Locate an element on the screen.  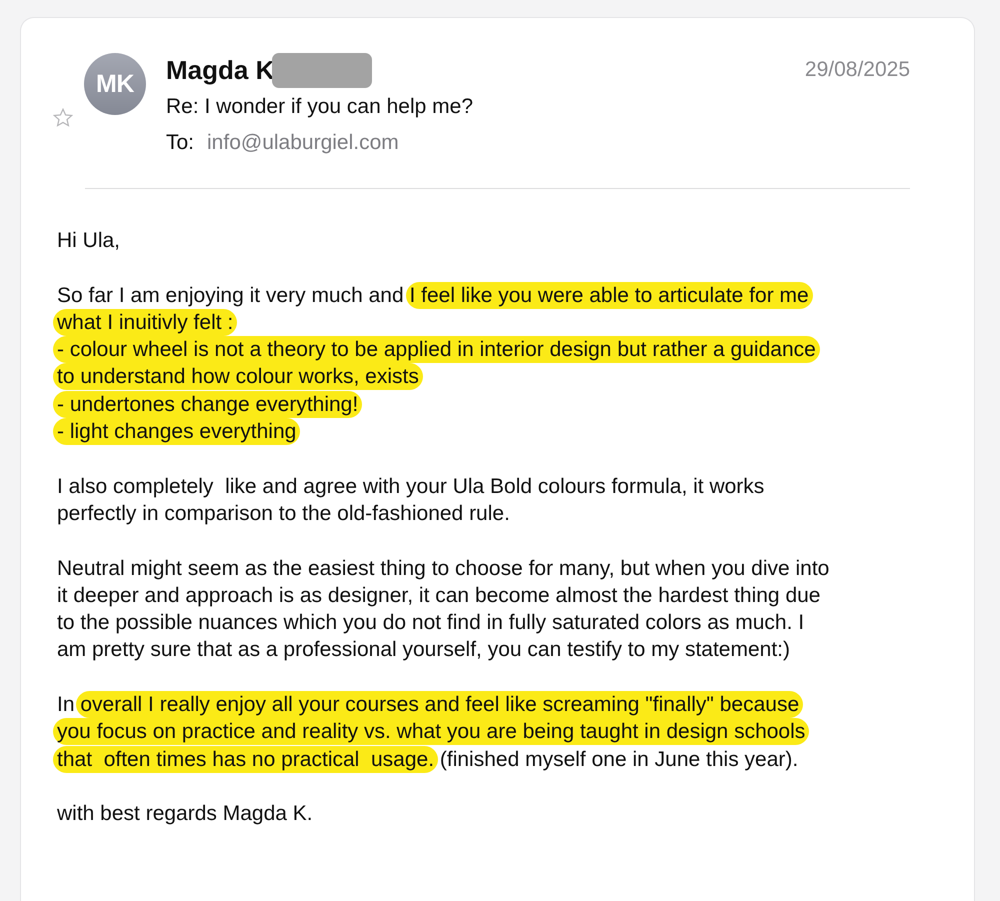
avatar: MK is located at coordinates (115, 84).